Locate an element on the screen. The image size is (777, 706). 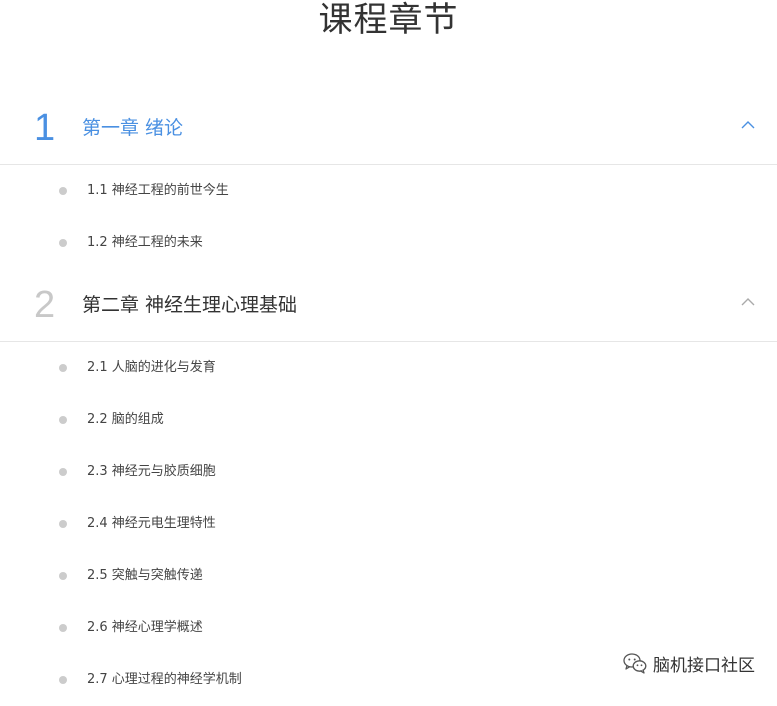
lesson-item: 2.4 神经元电生理特性 is located at coordinates (388, 524).